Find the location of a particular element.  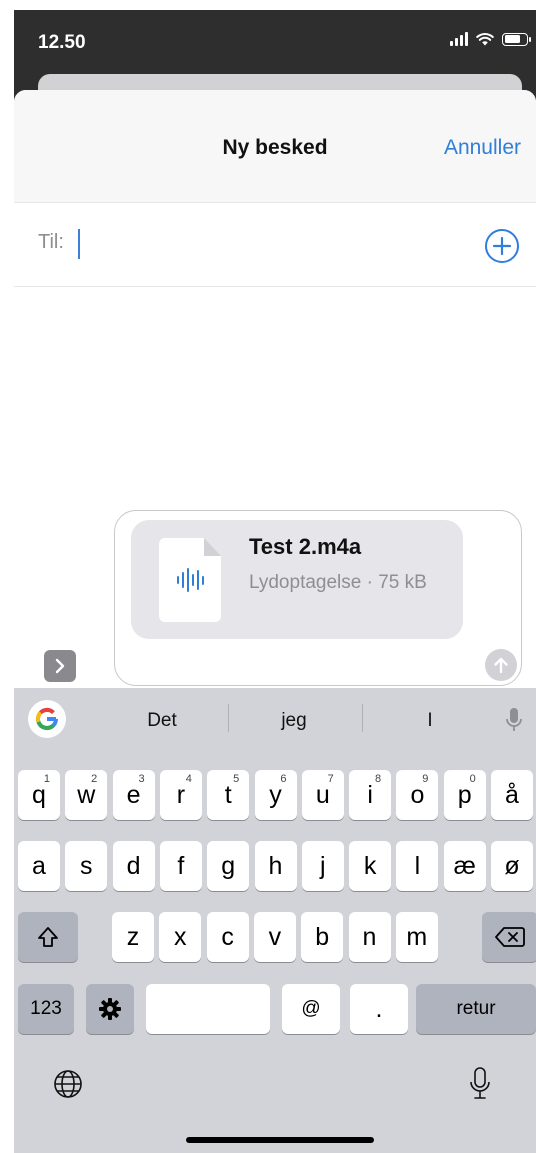

key-label: å is located at coordinates (512, 794).